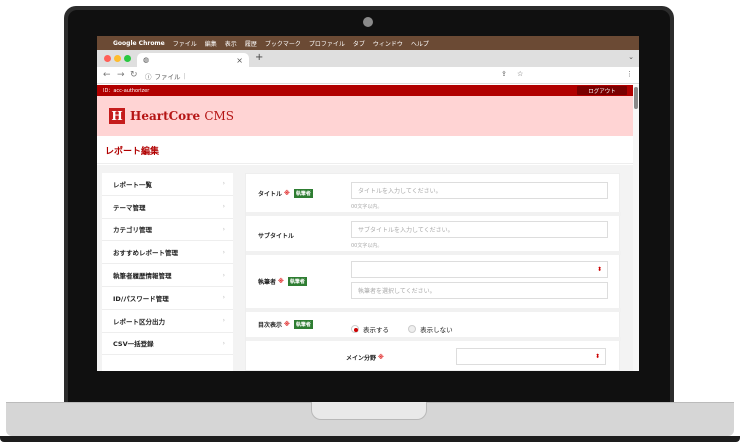 The width and height of the screenshot is (740, 448). I want to click on sidebar-item-recommended: おすすめレポート管理 ›, so click(167, 253).